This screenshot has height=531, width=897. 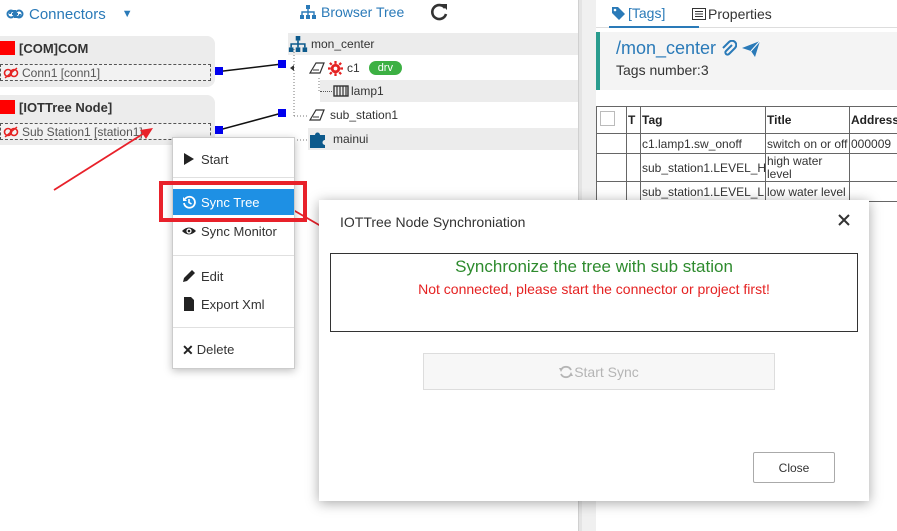 What do you see at coordinates (703, 120) in the screenshot?
I see `column-header-tag: Tag` at bounding box center [703, 120].